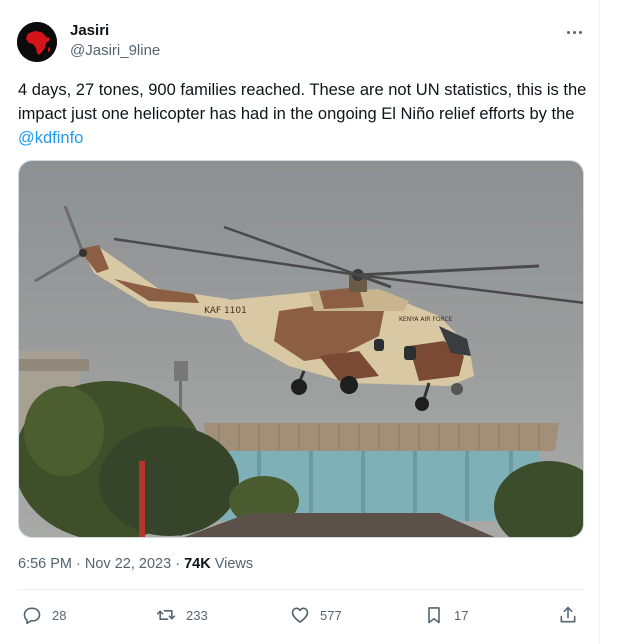  I want to click on more-options-icon, so click(574, 32).